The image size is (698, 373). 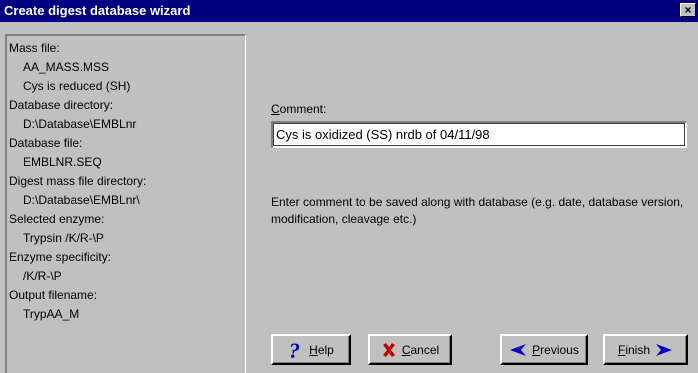 I want to click on arrow-left-icon, so click(x=518, y=349).